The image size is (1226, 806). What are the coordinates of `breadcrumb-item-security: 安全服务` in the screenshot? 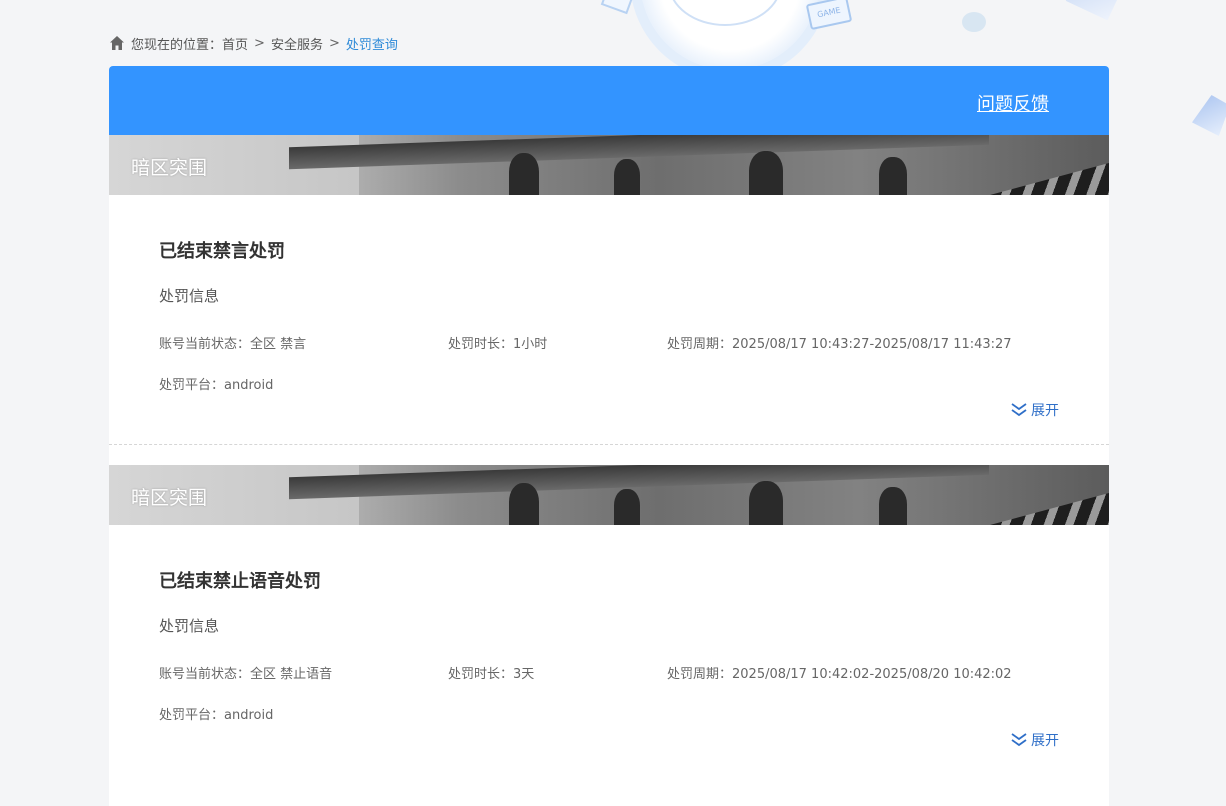 It's located at (297, 43).